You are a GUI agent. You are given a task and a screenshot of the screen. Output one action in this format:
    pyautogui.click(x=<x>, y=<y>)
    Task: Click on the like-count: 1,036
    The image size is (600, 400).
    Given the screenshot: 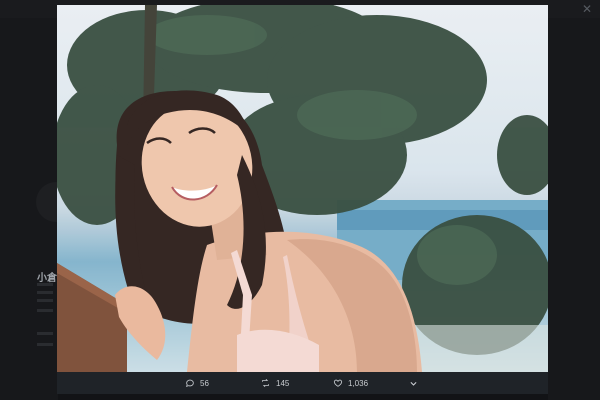 What is the action you would take?
    pyautogui.click(x=358, y=383)
    